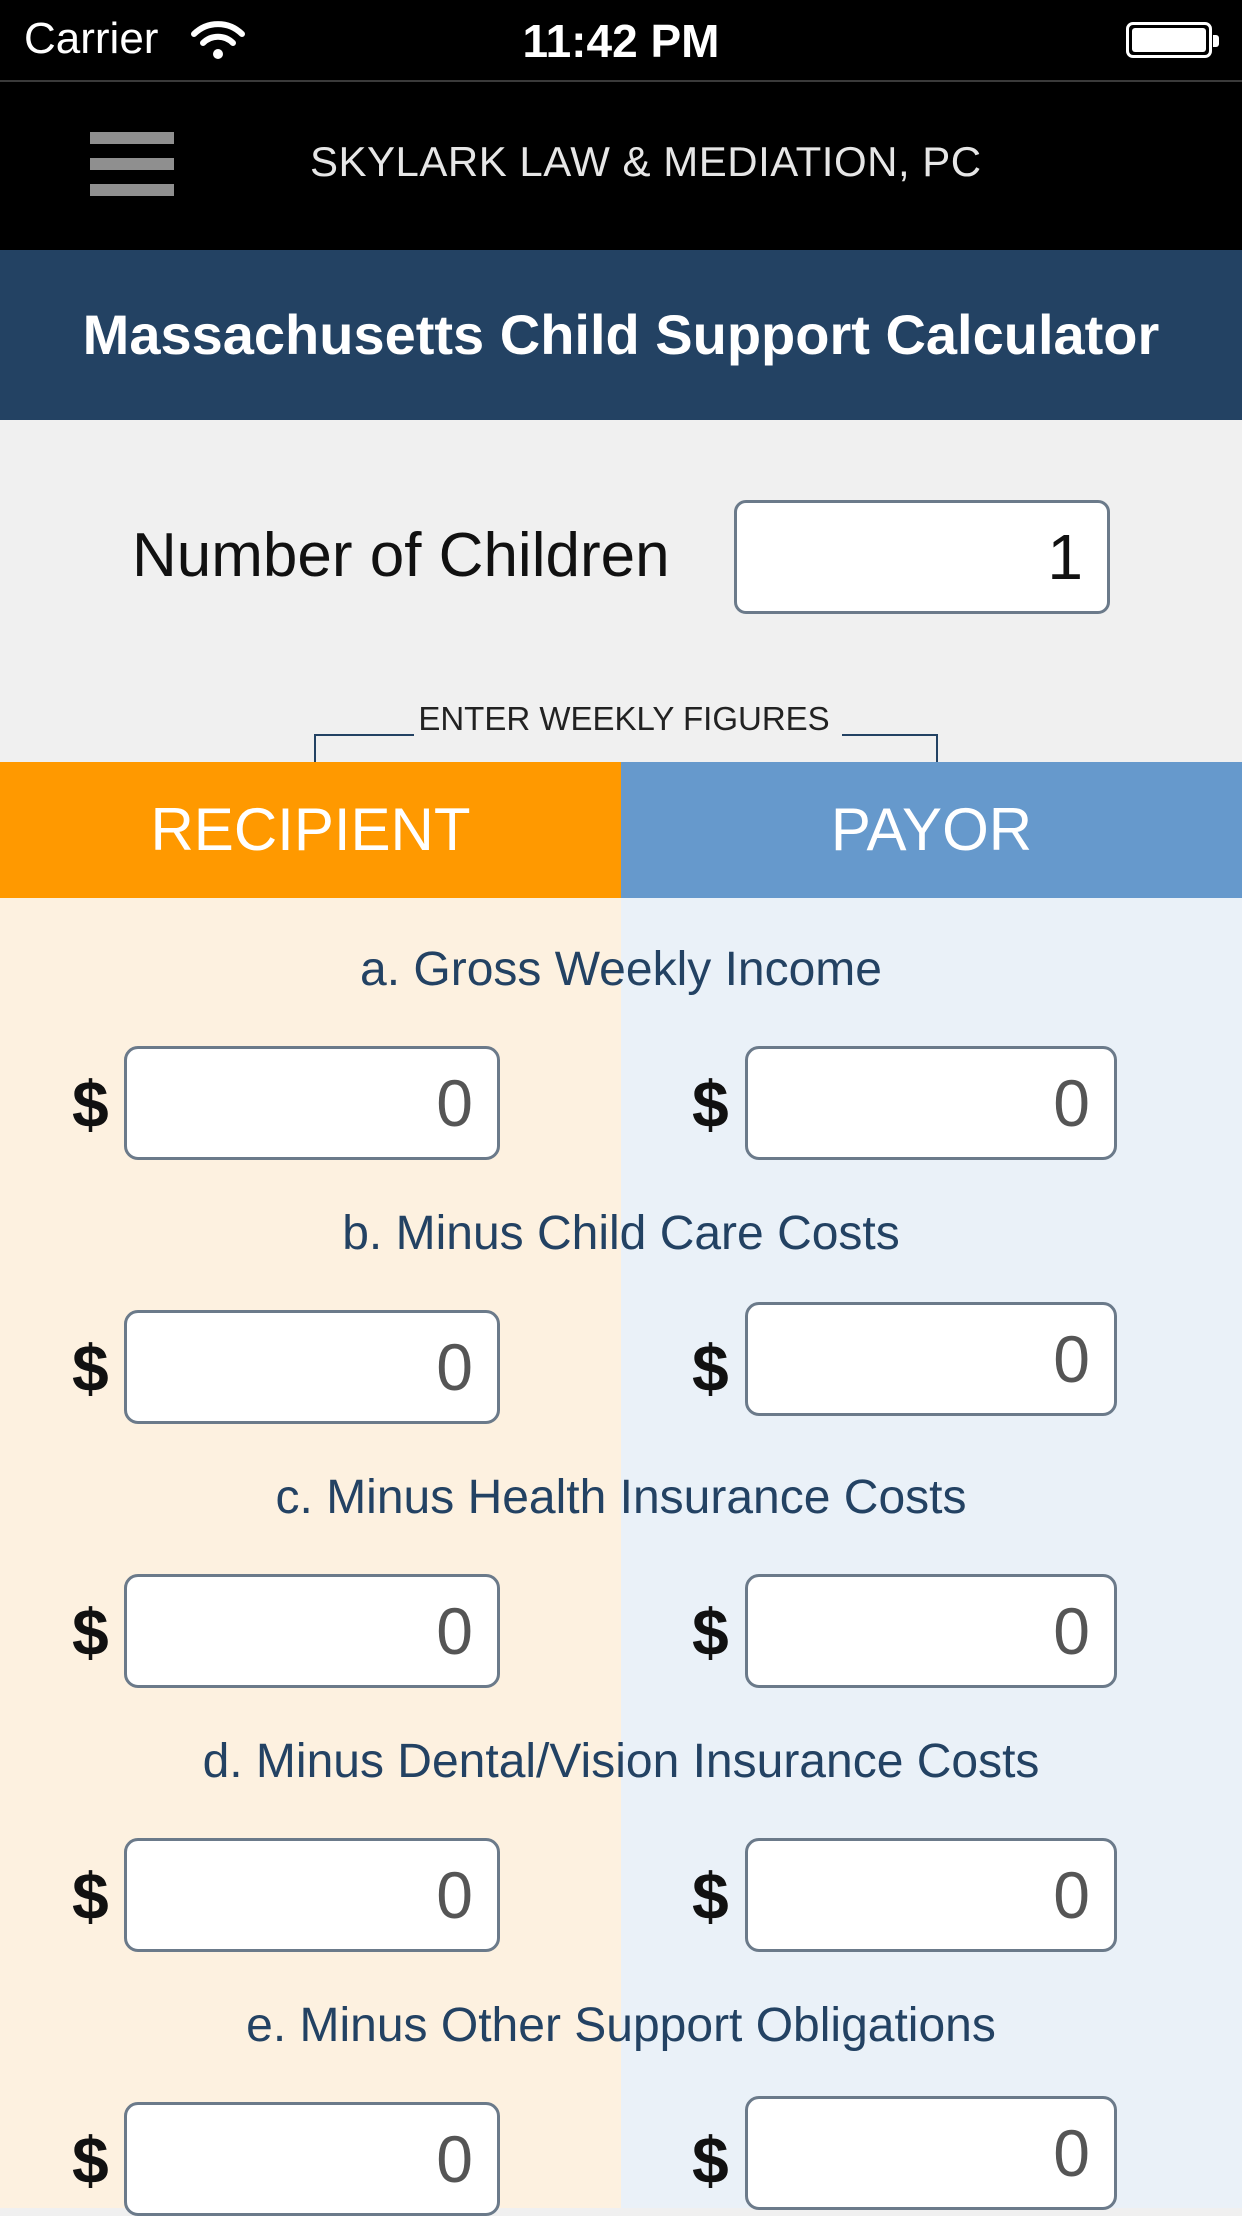 This screenshot has height=2216, width=1242. I want to click on field-label-dental-vision: d. Minus Dental/Vision Insurance Costs, so click(621, 1761).